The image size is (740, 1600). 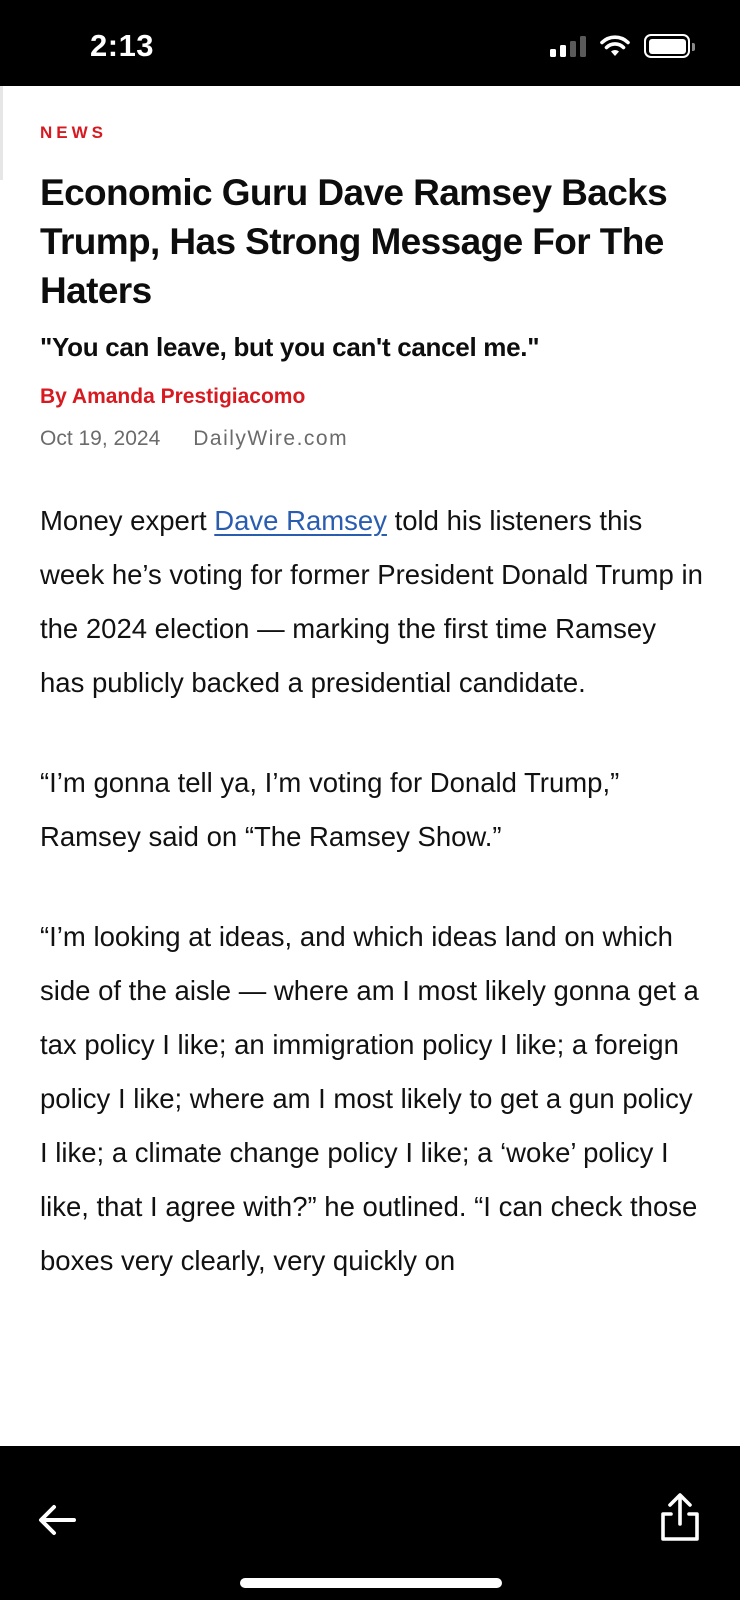 I want to click on byline: By Amanda Prestigiacomo, so click(x=172, y=397).